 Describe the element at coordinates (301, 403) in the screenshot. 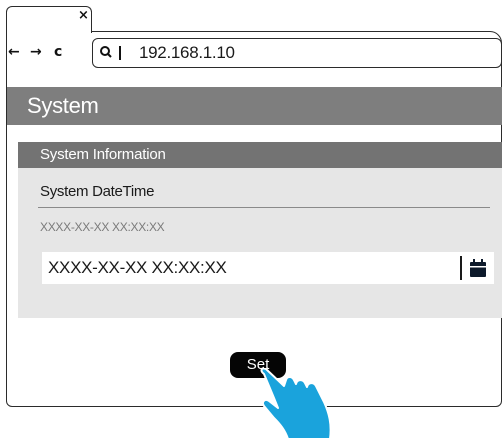

I see `pointing-hand-icon` at that location.